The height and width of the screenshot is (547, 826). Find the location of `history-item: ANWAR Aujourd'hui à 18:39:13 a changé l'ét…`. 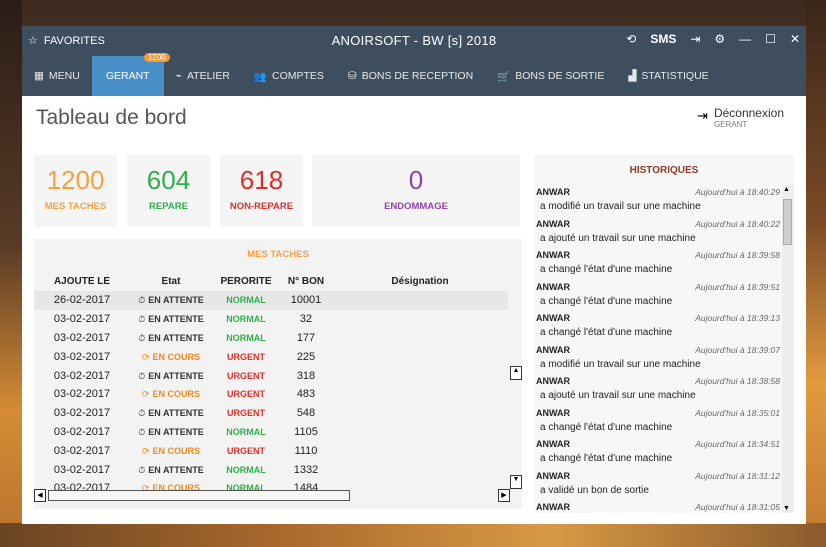

history-item: ANWAR Aujourd'hui à 18:39:13 a changé l'ét… is located at coordinates (658, 327).